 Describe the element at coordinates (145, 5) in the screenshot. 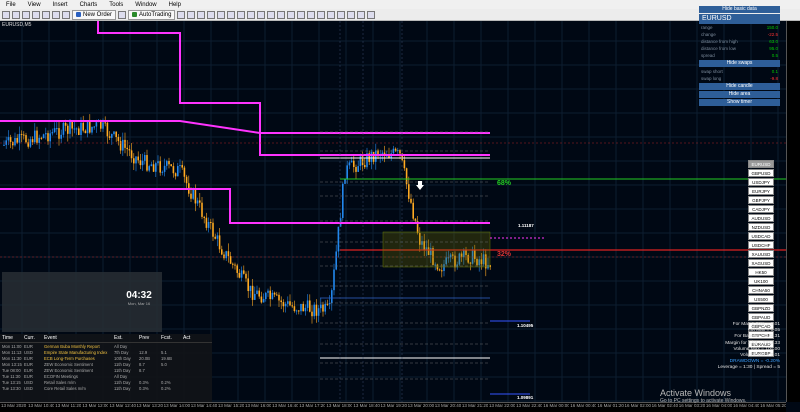

I see `menu-window: Window` at that location.